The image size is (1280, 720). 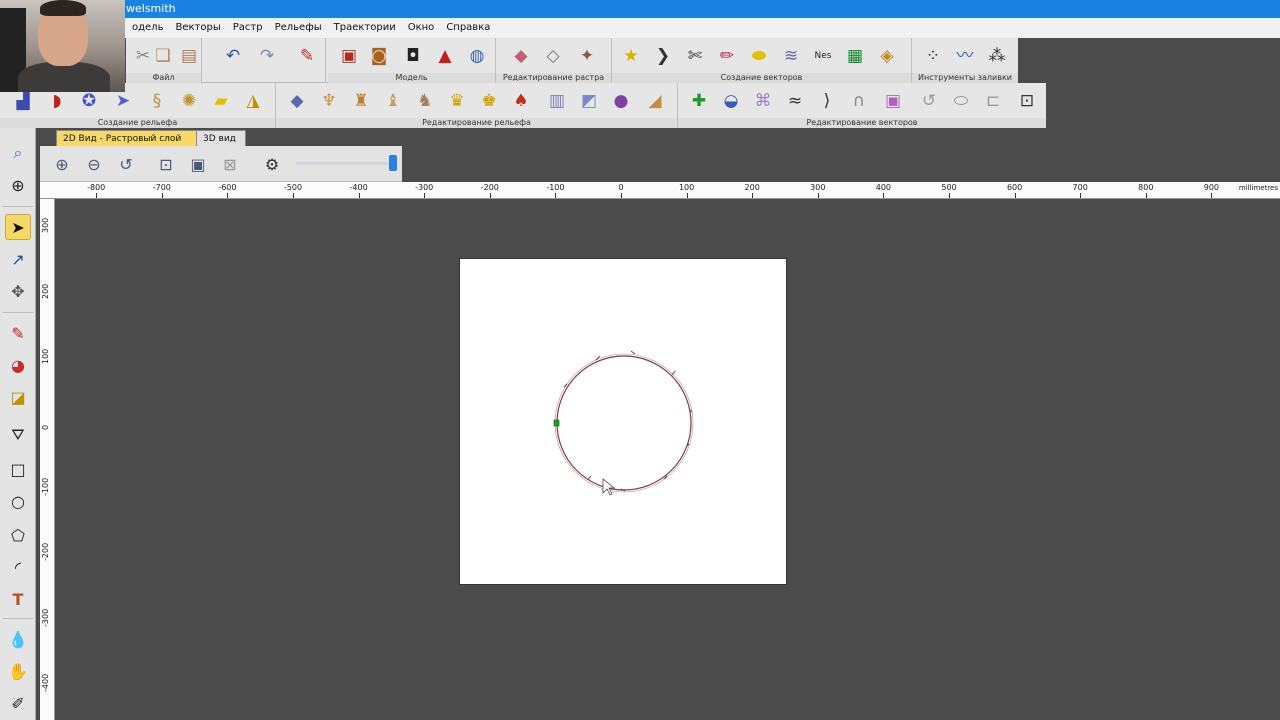 I want to click on vector-join-icon: ∩, so click(x=859, y=101).